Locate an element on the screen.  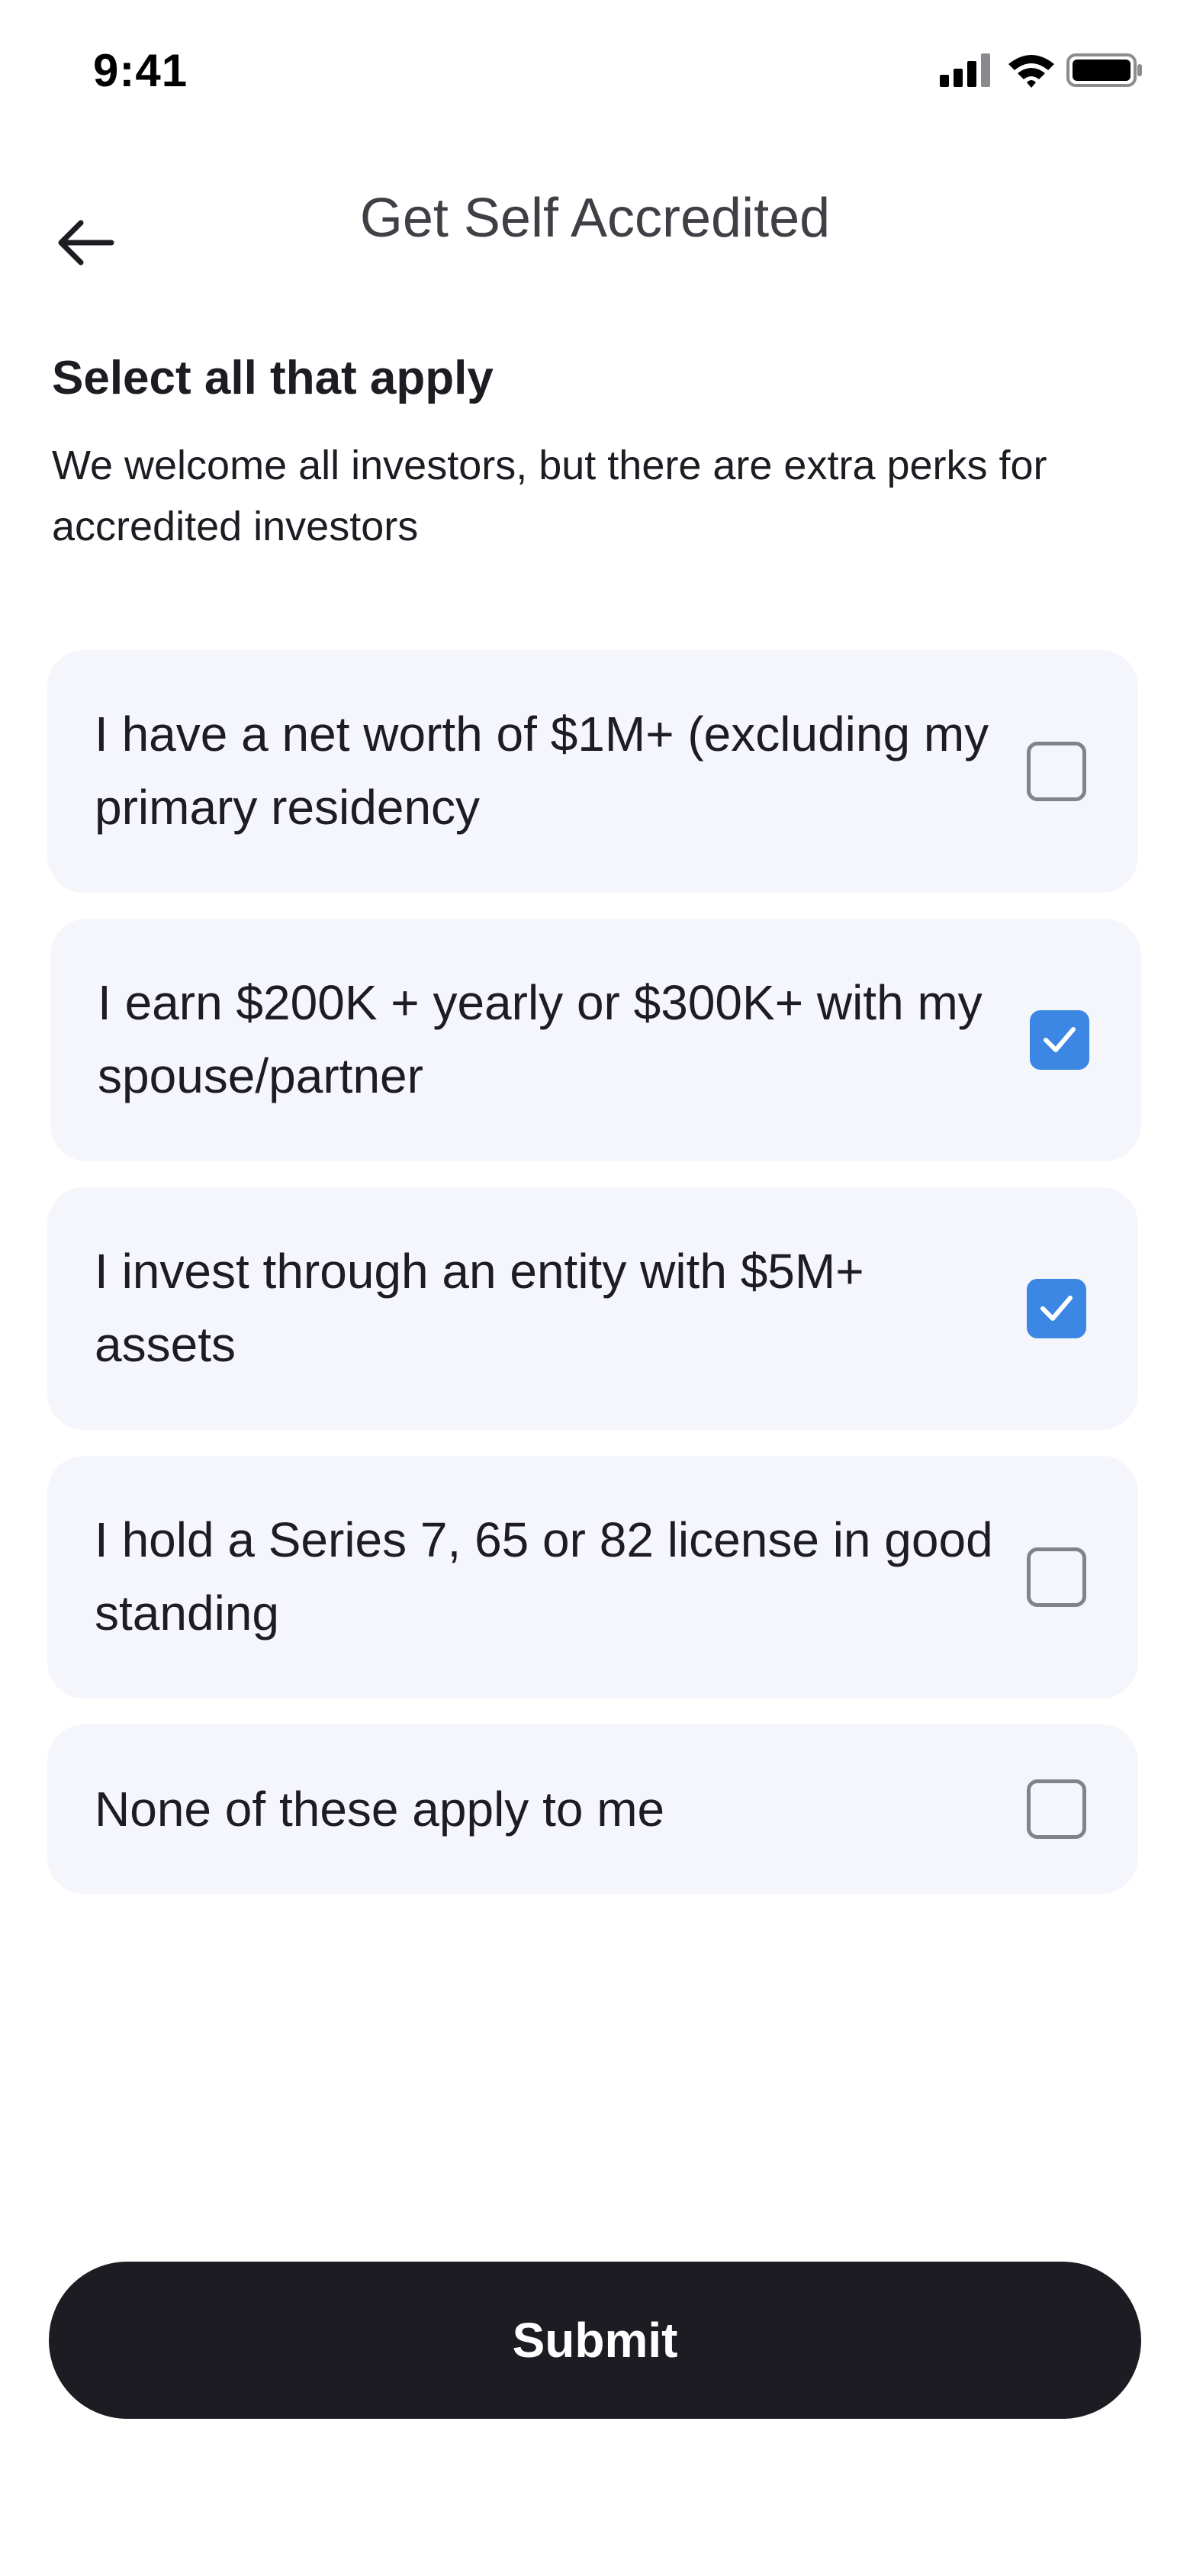
checkbox-entity is located at coordinates (1056, 1308).